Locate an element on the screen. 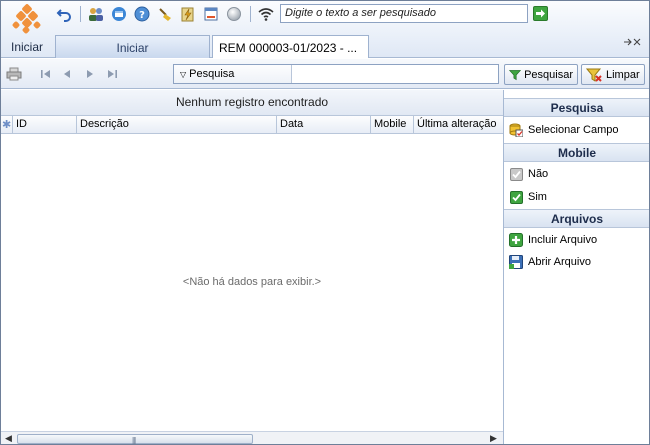 Image resolution: width=650 pixels, height=445 pixels. wifi-icon is located at coordinates (266, 14).